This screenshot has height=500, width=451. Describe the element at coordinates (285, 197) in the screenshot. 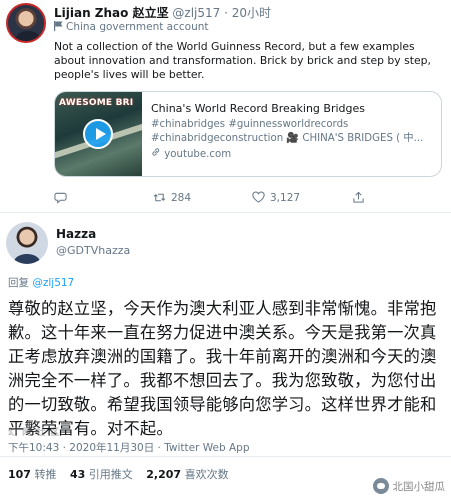

I see `like-count: 3,127` at that location.